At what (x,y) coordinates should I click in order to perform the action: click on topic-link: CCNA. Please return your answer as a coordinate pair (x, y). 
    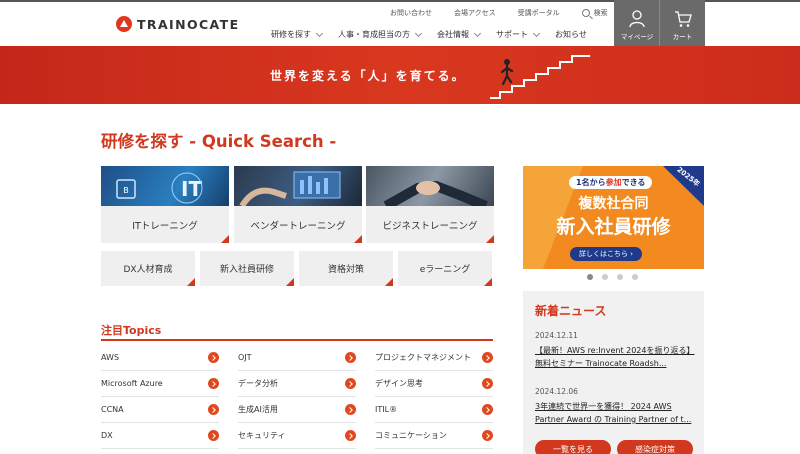
    Looking at the image, I should click on (160, 410).